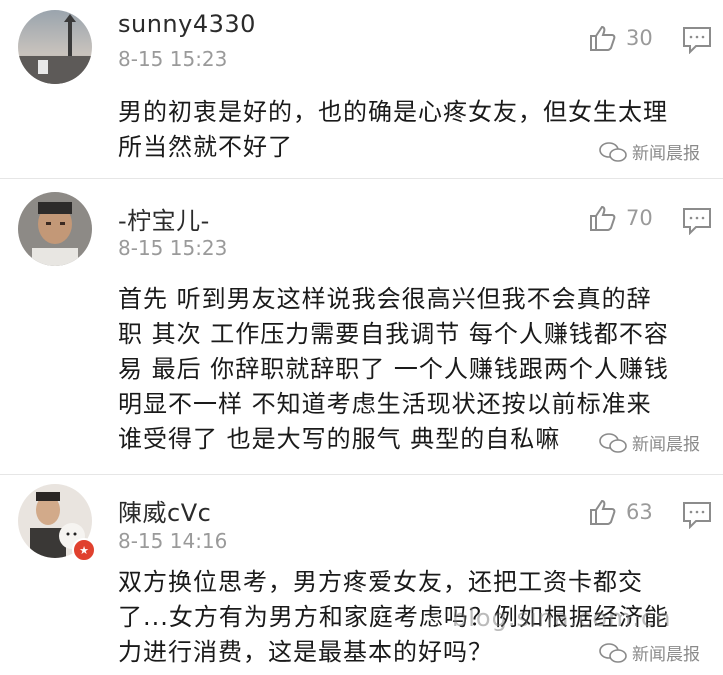 This screenshot has height=675, width=723. What do you see at coordinates (380, 582) in the screenshot?
I see `comment-line: 双方换位思考，男方疼爱女友，还把工资卡都交` at bounding box center [380, 582].